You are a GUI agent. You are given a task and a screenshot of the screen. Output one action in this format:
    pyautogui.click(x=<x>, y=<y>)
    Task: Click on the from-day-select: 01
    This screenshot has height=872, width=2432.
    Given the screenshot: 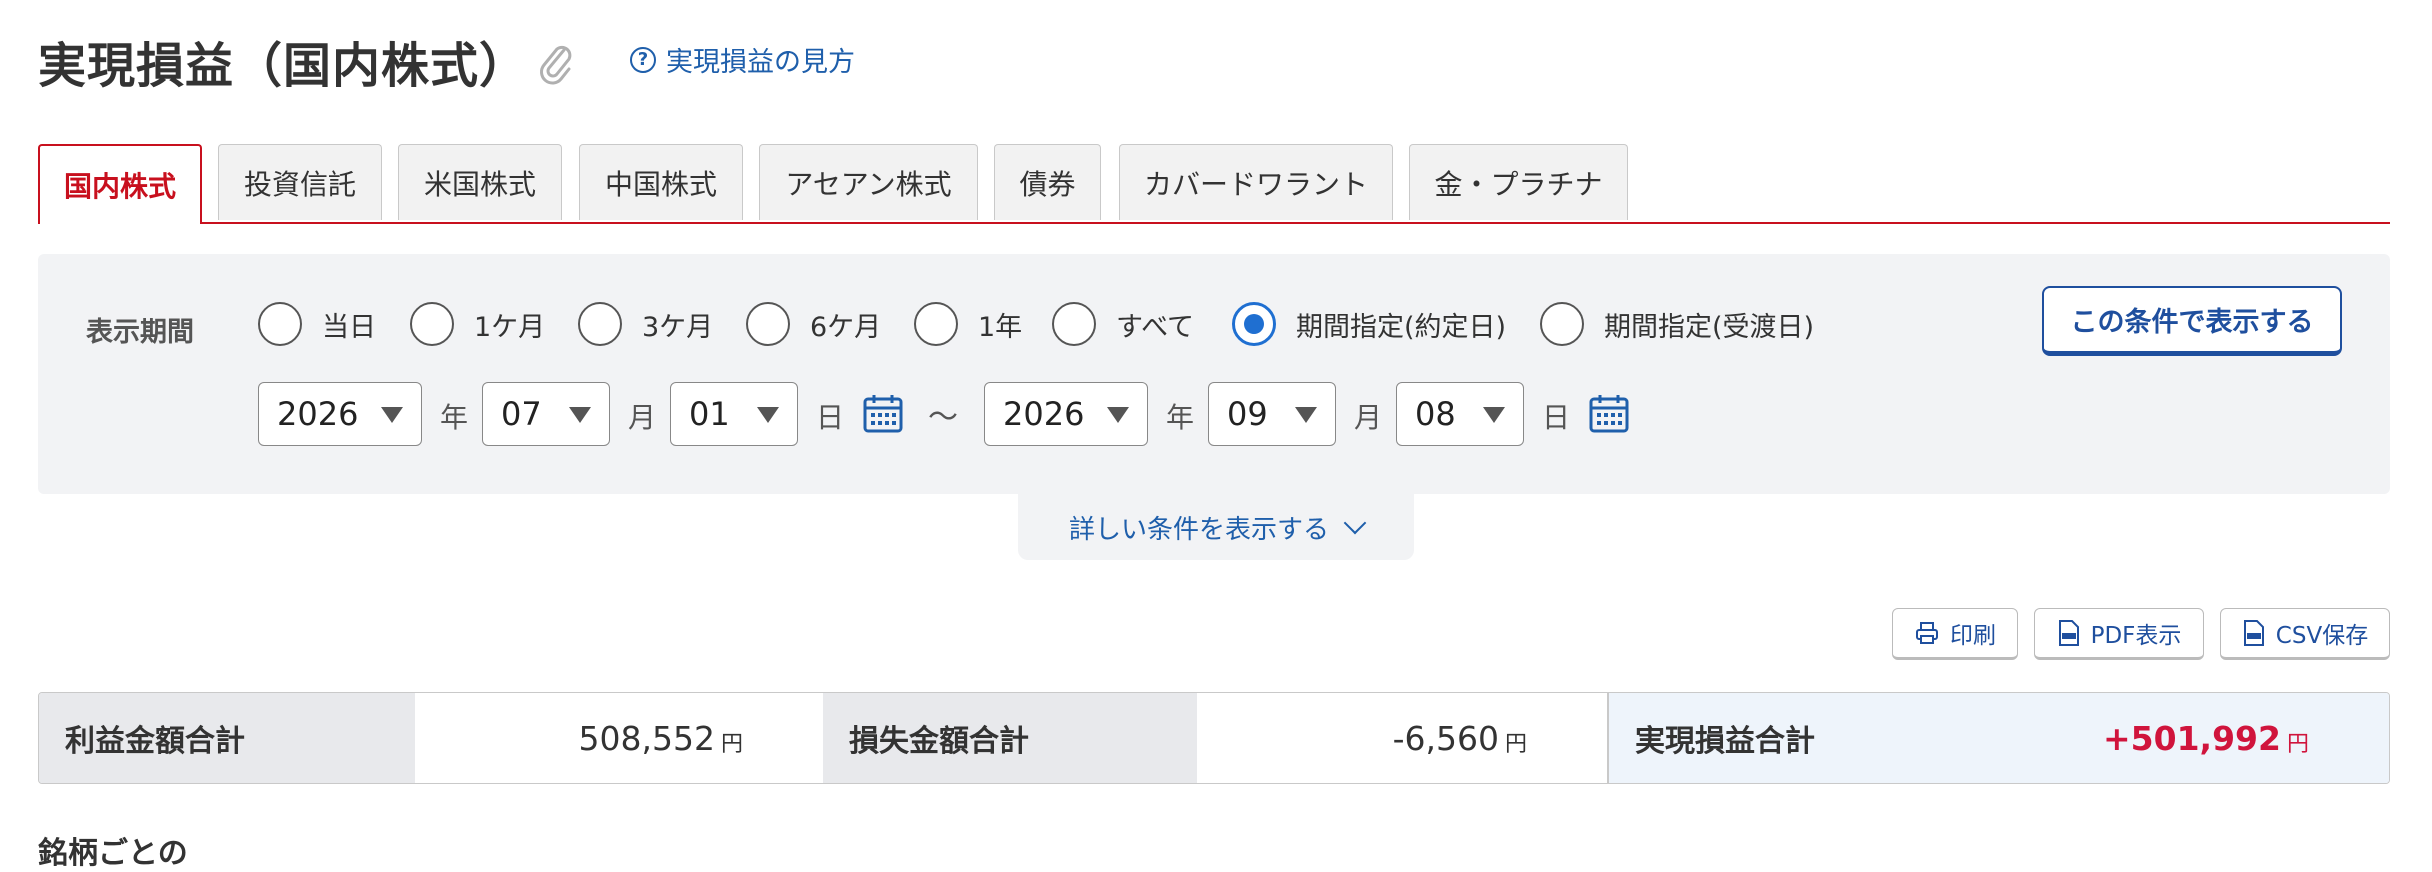 What is the action you would take?
    pyautogui.click(x=734, y=414)
    